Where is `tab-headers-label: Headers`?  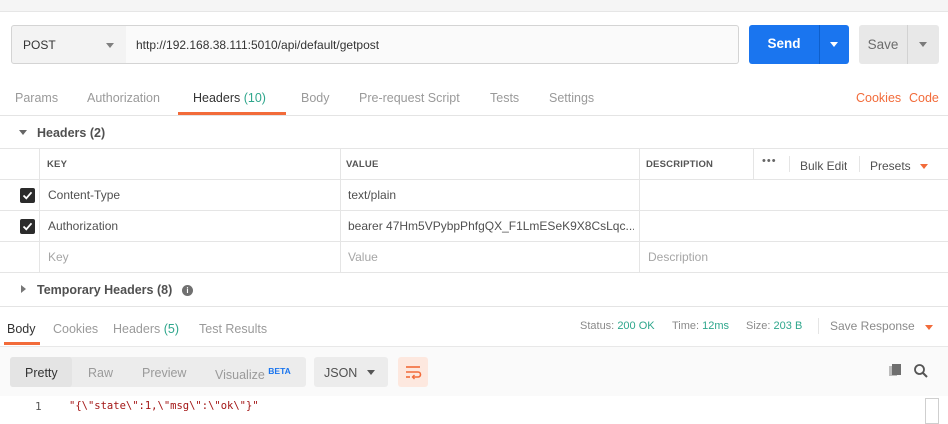 tab-headers-label: Headers is located at coordinates (217, 98).